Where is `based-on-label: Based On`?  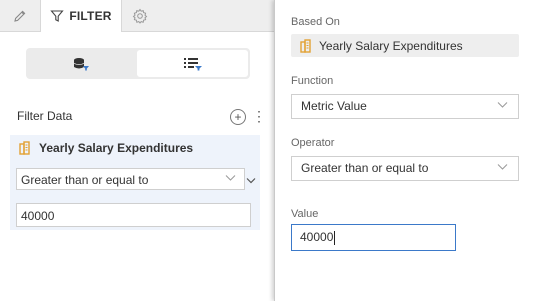 based-on-label: Based On is located at coordinates (315, 22).